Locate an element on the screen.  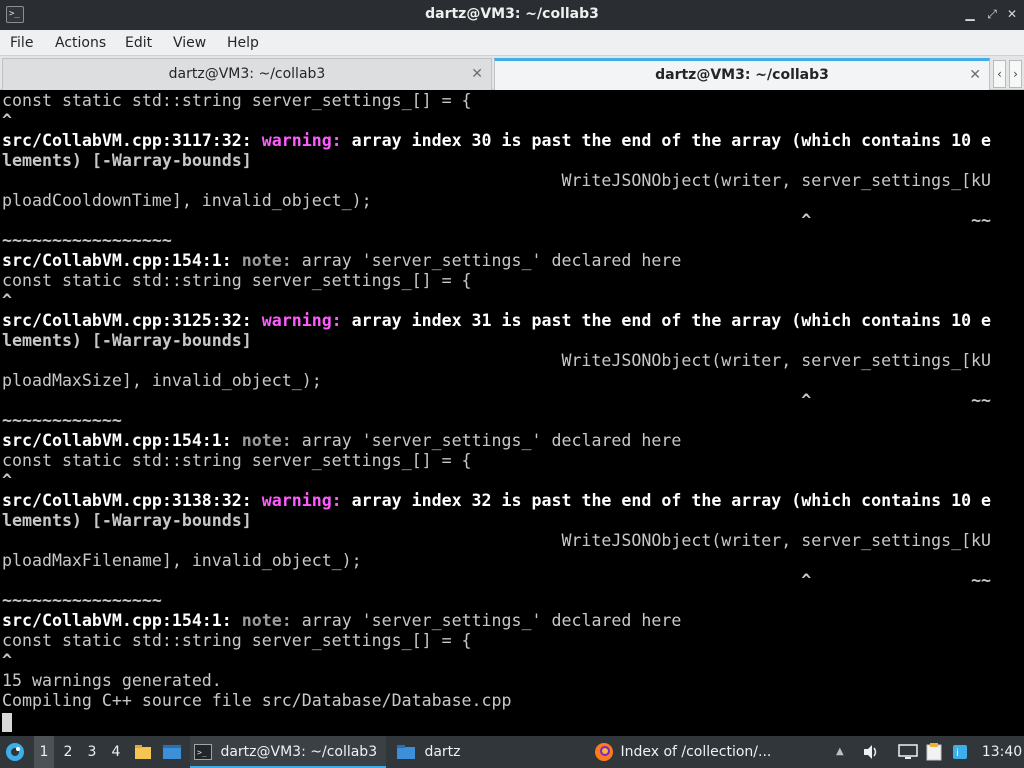
desktop-4: 4 is located at coordinates (116, 752).